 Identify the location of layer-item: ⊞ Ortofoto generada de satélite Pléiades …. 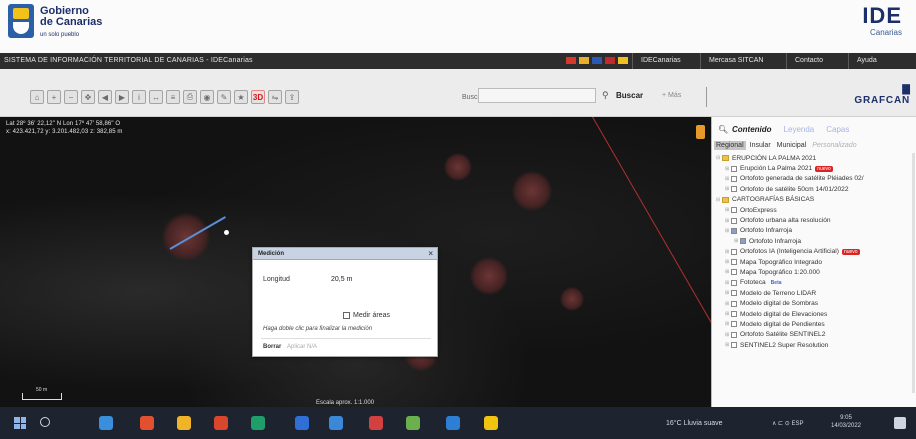
(814, 179).